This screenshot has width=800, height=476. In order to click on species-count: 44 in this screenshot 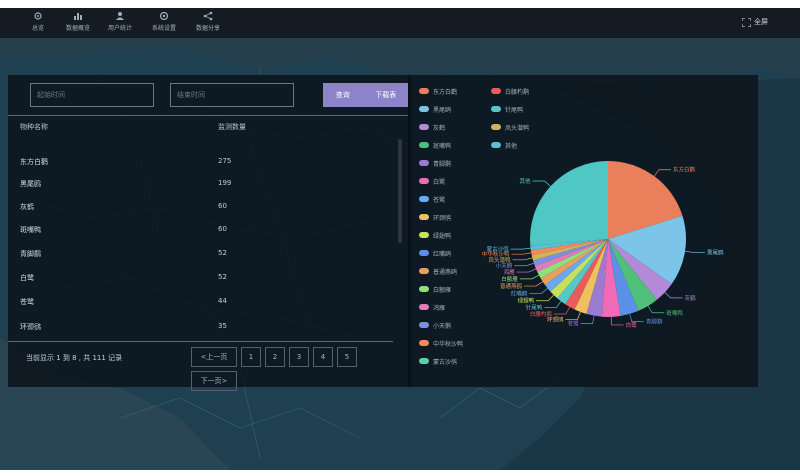, I will do `click(222, 301)`.